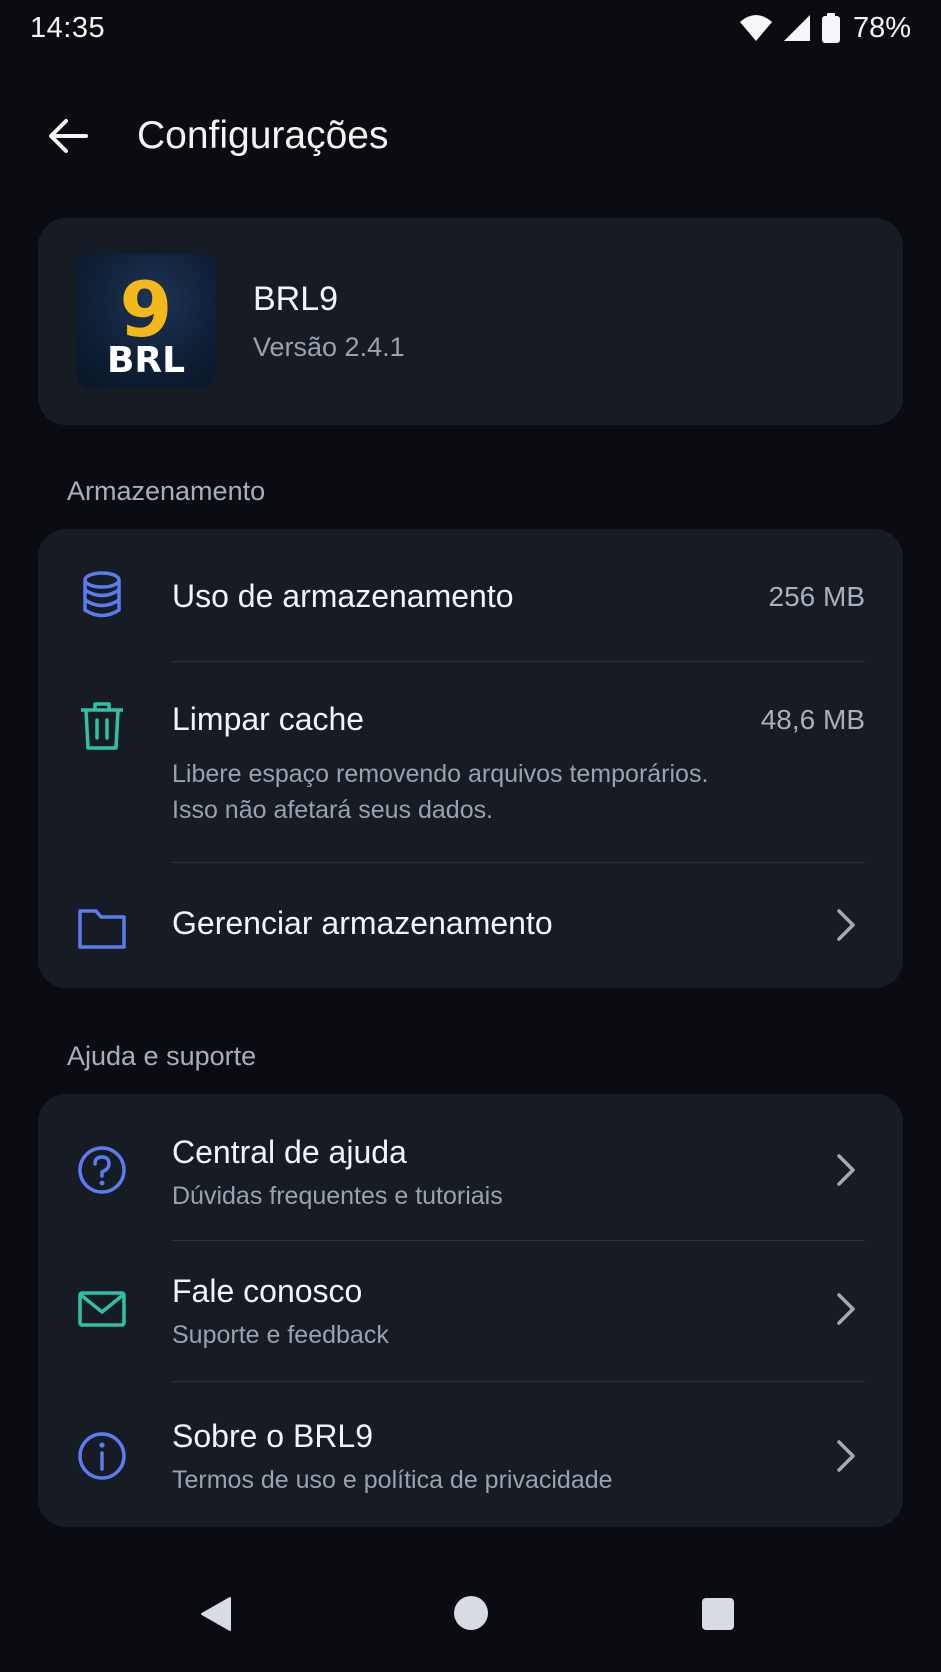 The width and height of the screenshot is (941, 1672). Describe the element at coordinates (146, 360) in the screenshot. I see `logo-text: BRL` at that location.